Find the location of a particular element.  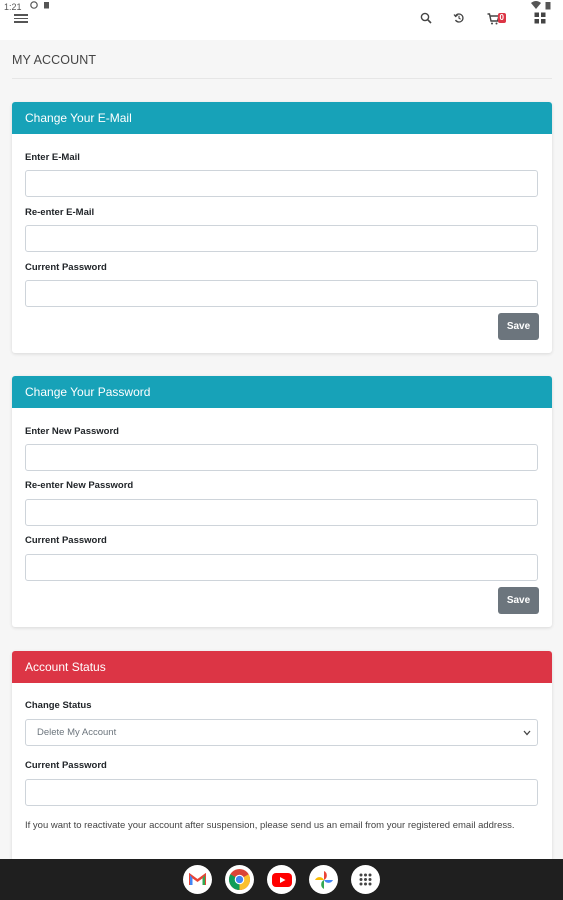

reenter-email-label: Re-enter E-Mail is located at coordinates (60, 212).